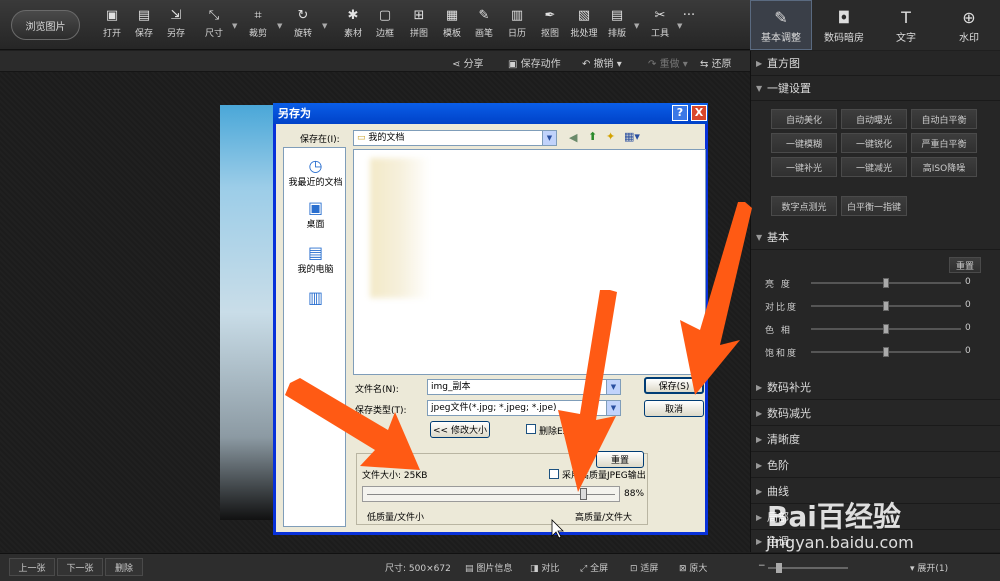 This screenshot has width=1000, height=581. What do you see at coordinates (458, 64) in the screenshot?
I see `share-icon: ⋖` at bounding box center [458, 64].